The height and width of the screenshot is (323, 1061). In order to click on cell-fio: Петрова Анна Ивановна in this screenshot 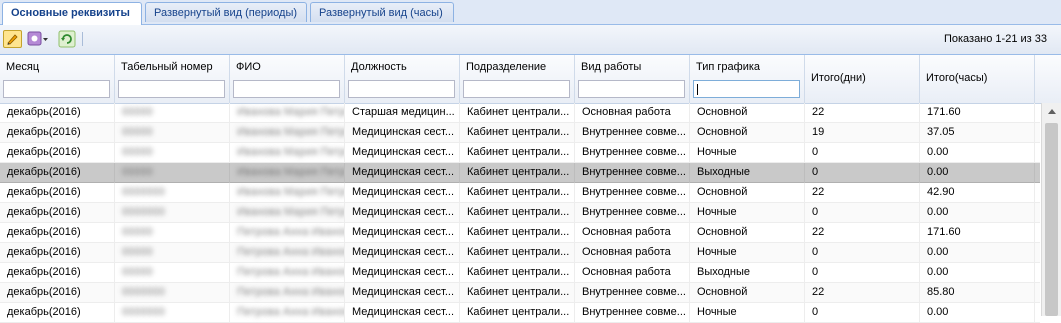, I will do `click(287, 233)`.